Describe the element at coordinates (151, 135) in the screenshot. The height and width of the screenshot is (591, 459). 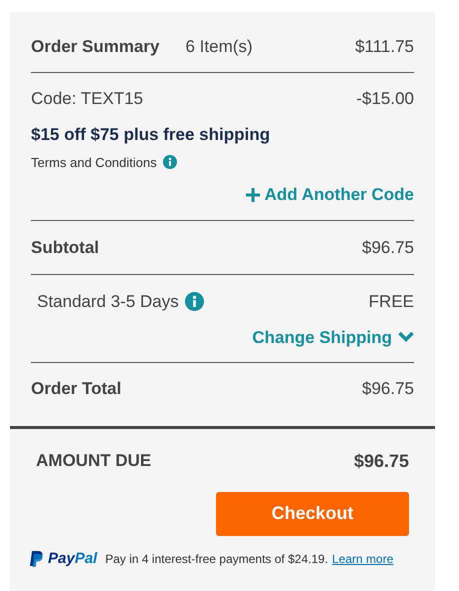
I see `promo-description: $15 off $75 plus free shipping` at that location.